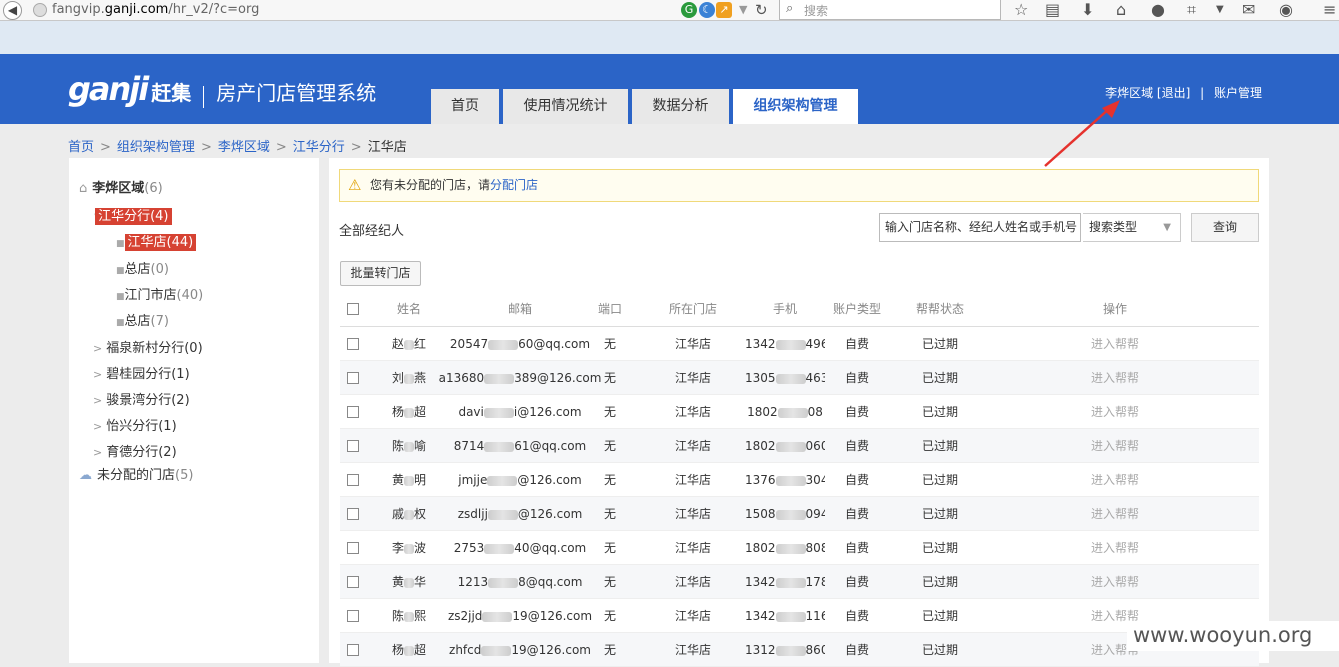 Image resolution: width=1339 pixels, height=667 pixels. I want to click on assign-store-link: 分配门店, so click(514, 185).